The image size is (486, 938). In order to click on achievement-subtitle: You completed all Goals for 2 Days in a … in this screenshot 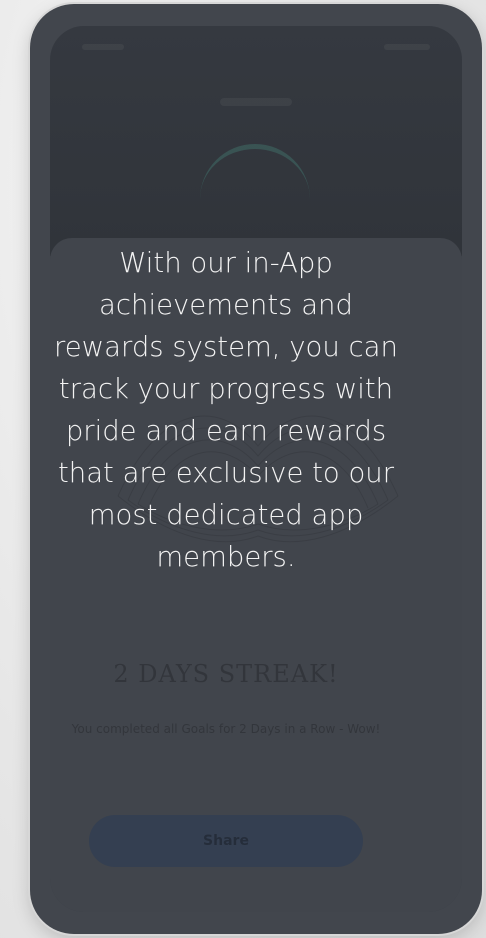, I will do `click(226, 729)`.